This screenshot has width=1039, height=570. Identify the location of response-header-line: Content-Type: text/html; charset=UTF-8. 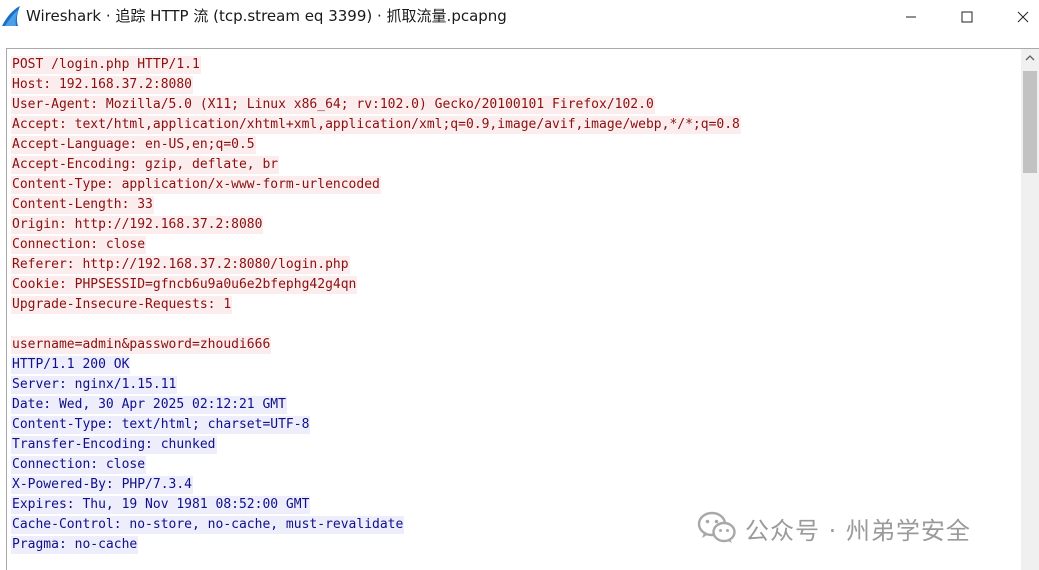
(161, 425).